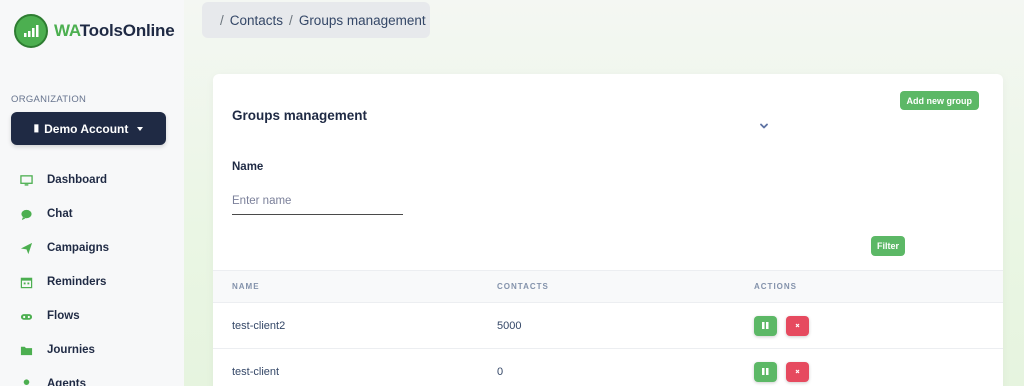 The width and height of the screenshot is (1024, 386). What do you see at coordinates (92, 214) in the screenshot?
I see `sidebar-item-chat: Chat` at bounding box center [92, 214].